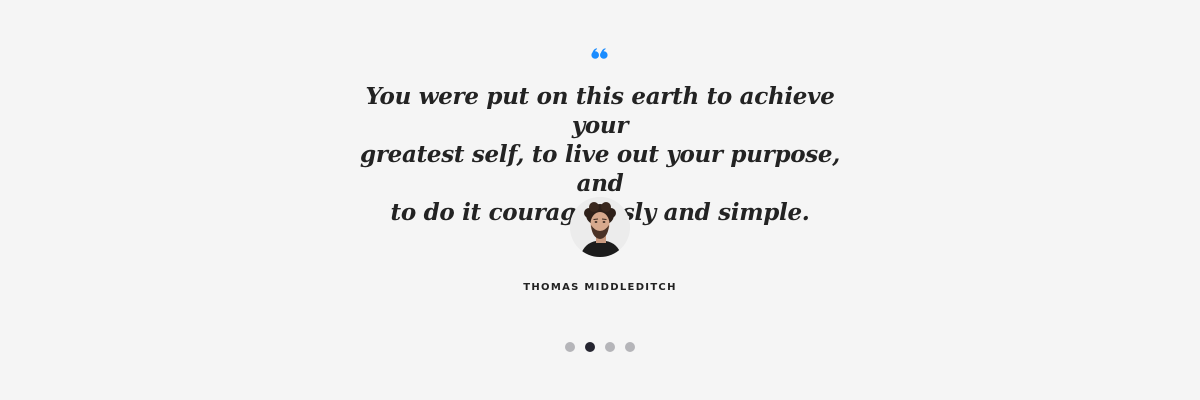  Describe the element at coordinates (600, 347) in the screenshot. I see `carousel-pagination` at that location.